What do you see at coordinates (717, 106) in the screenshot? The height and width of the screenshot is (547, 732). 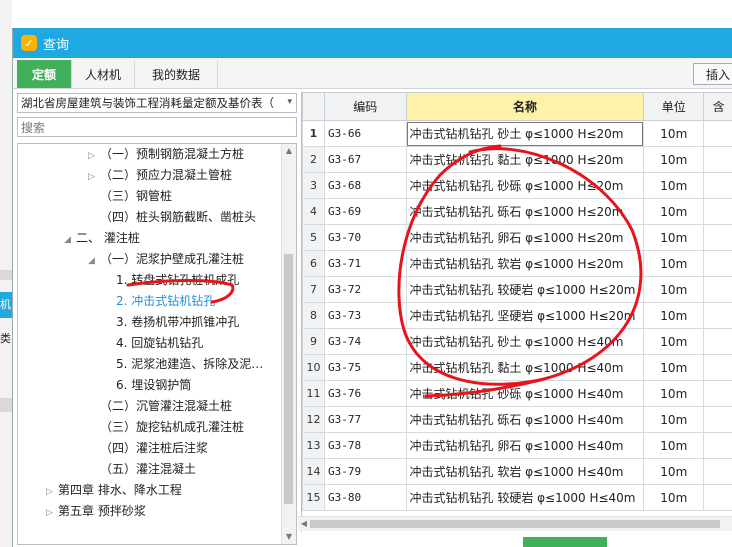 I see `column-header-content: 含` at bounding box center [717, 106].